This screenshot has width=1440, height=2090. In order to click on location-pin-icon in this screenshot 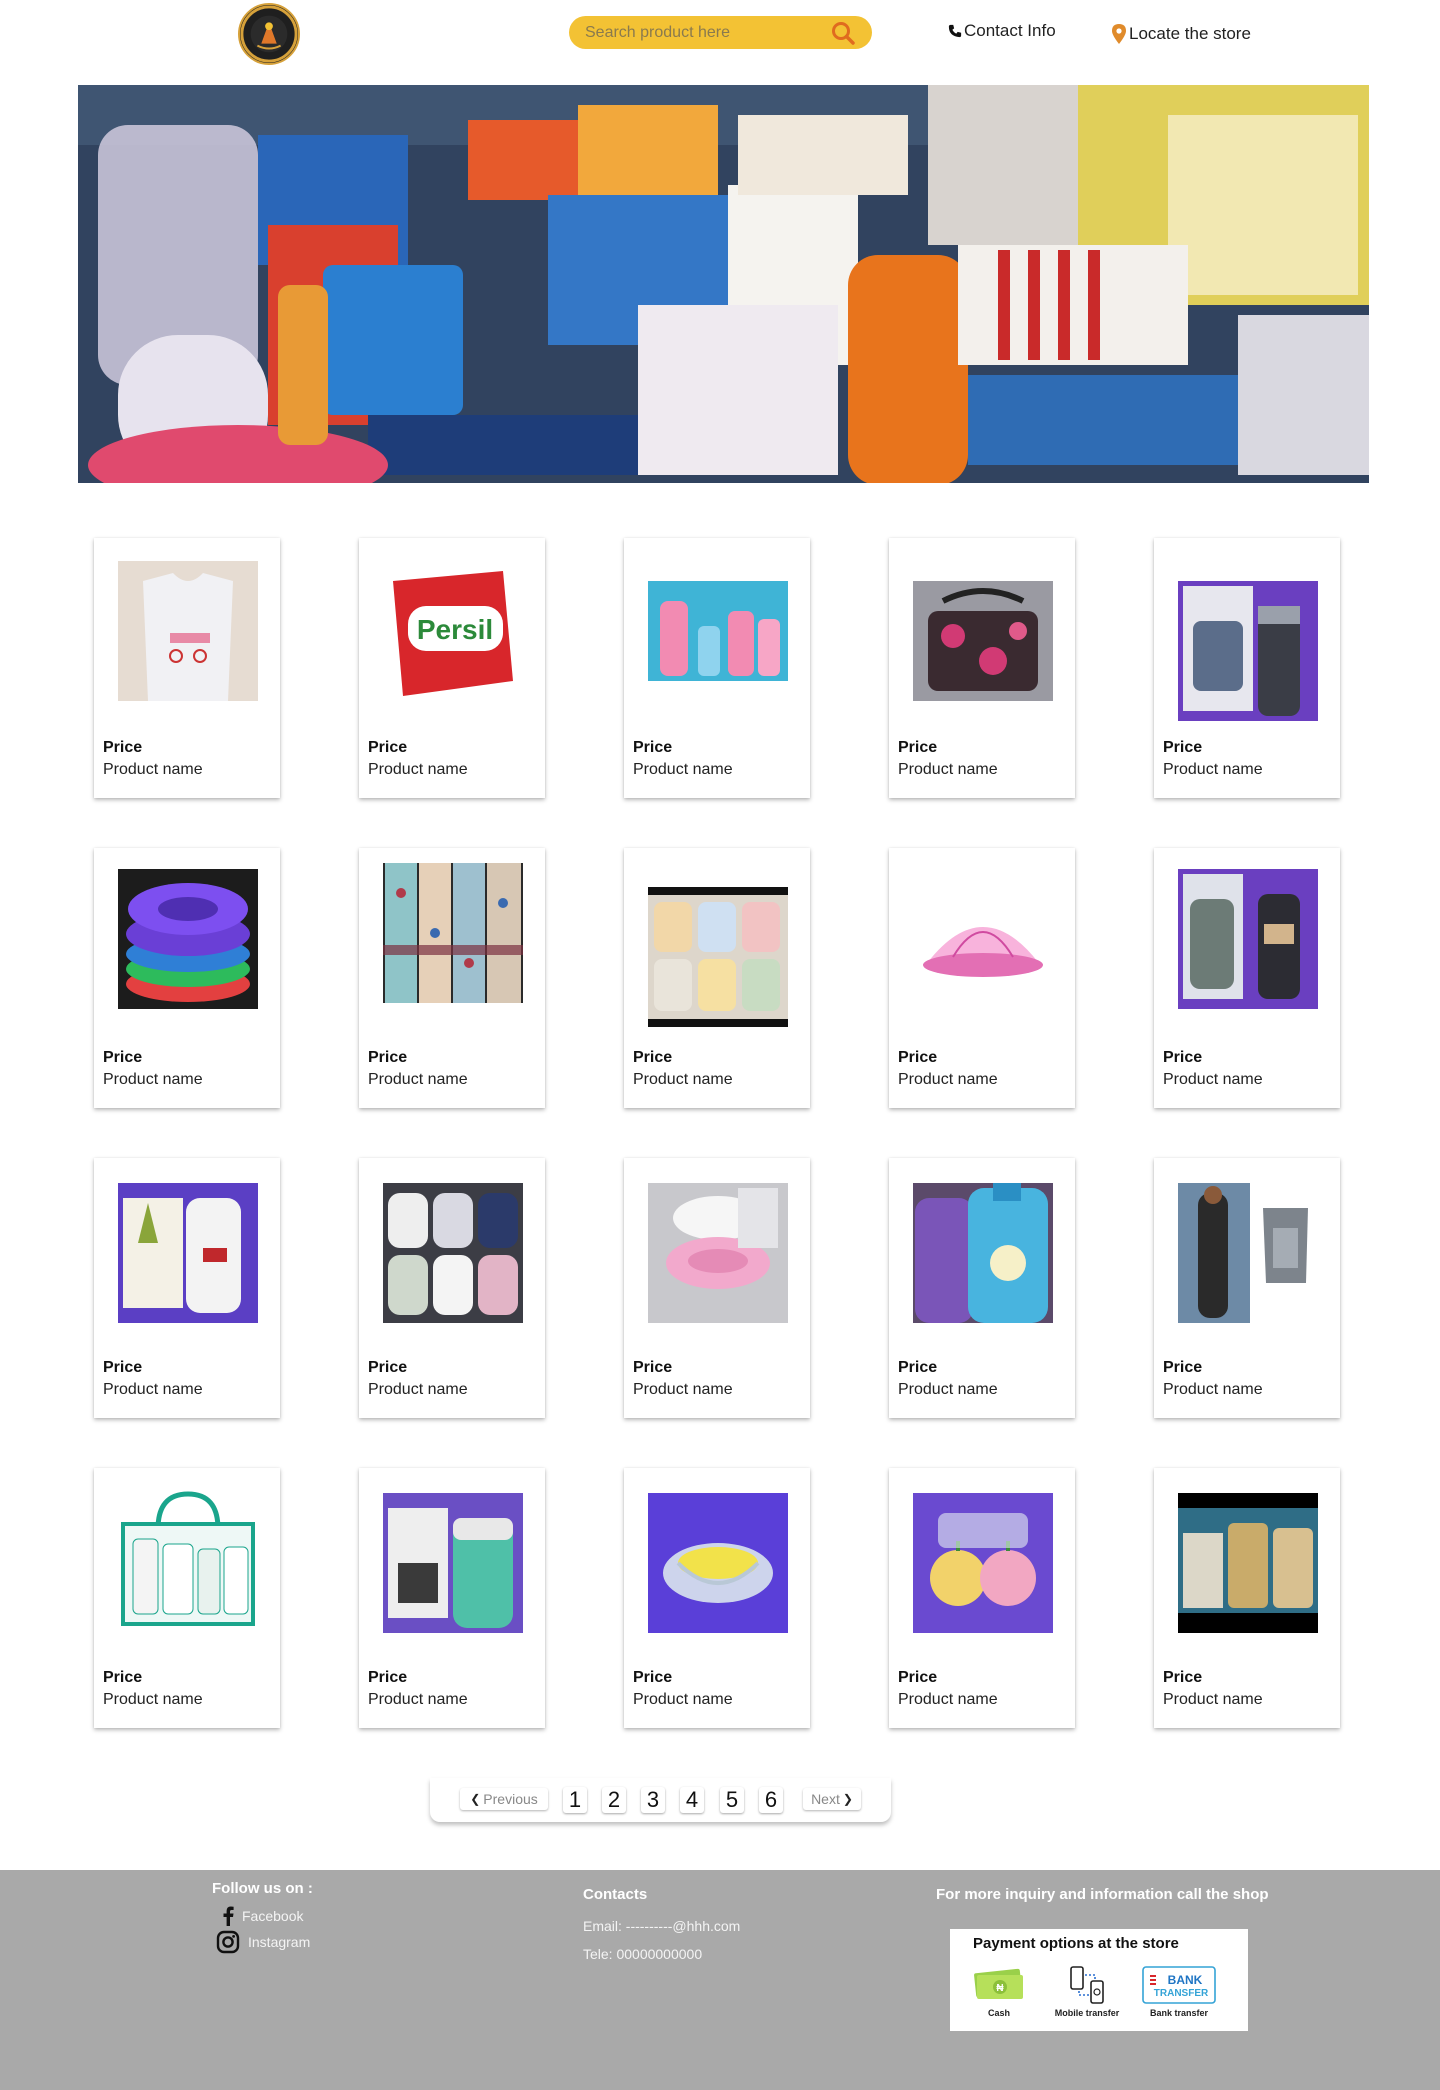, I will do `click(1119, 34)`.